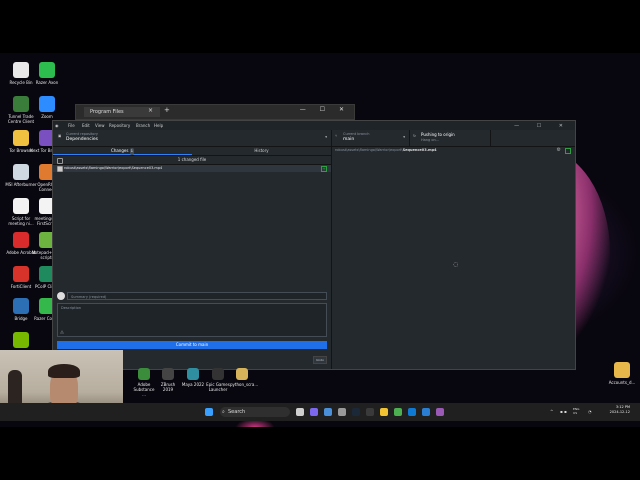  What do you see at coordinates (590, 411) in the screenshot?
I see `network-icon: ◔` at bounding box center [590, 411].